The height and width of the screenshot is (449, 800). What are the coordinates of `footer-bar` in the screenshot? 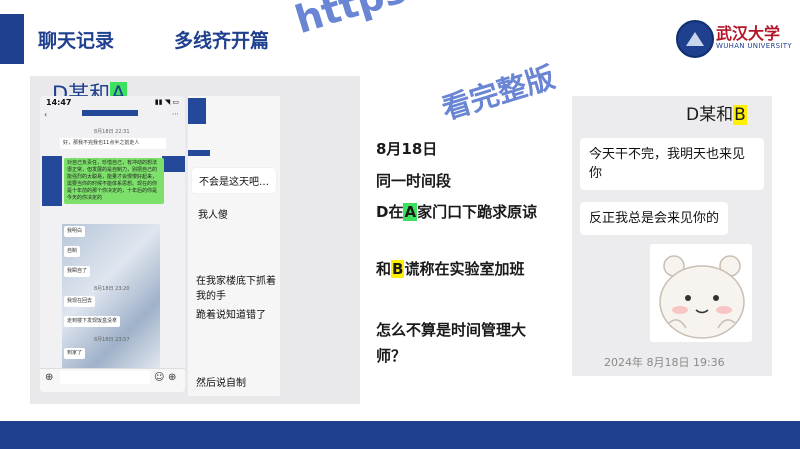 It's located at (400, 435).